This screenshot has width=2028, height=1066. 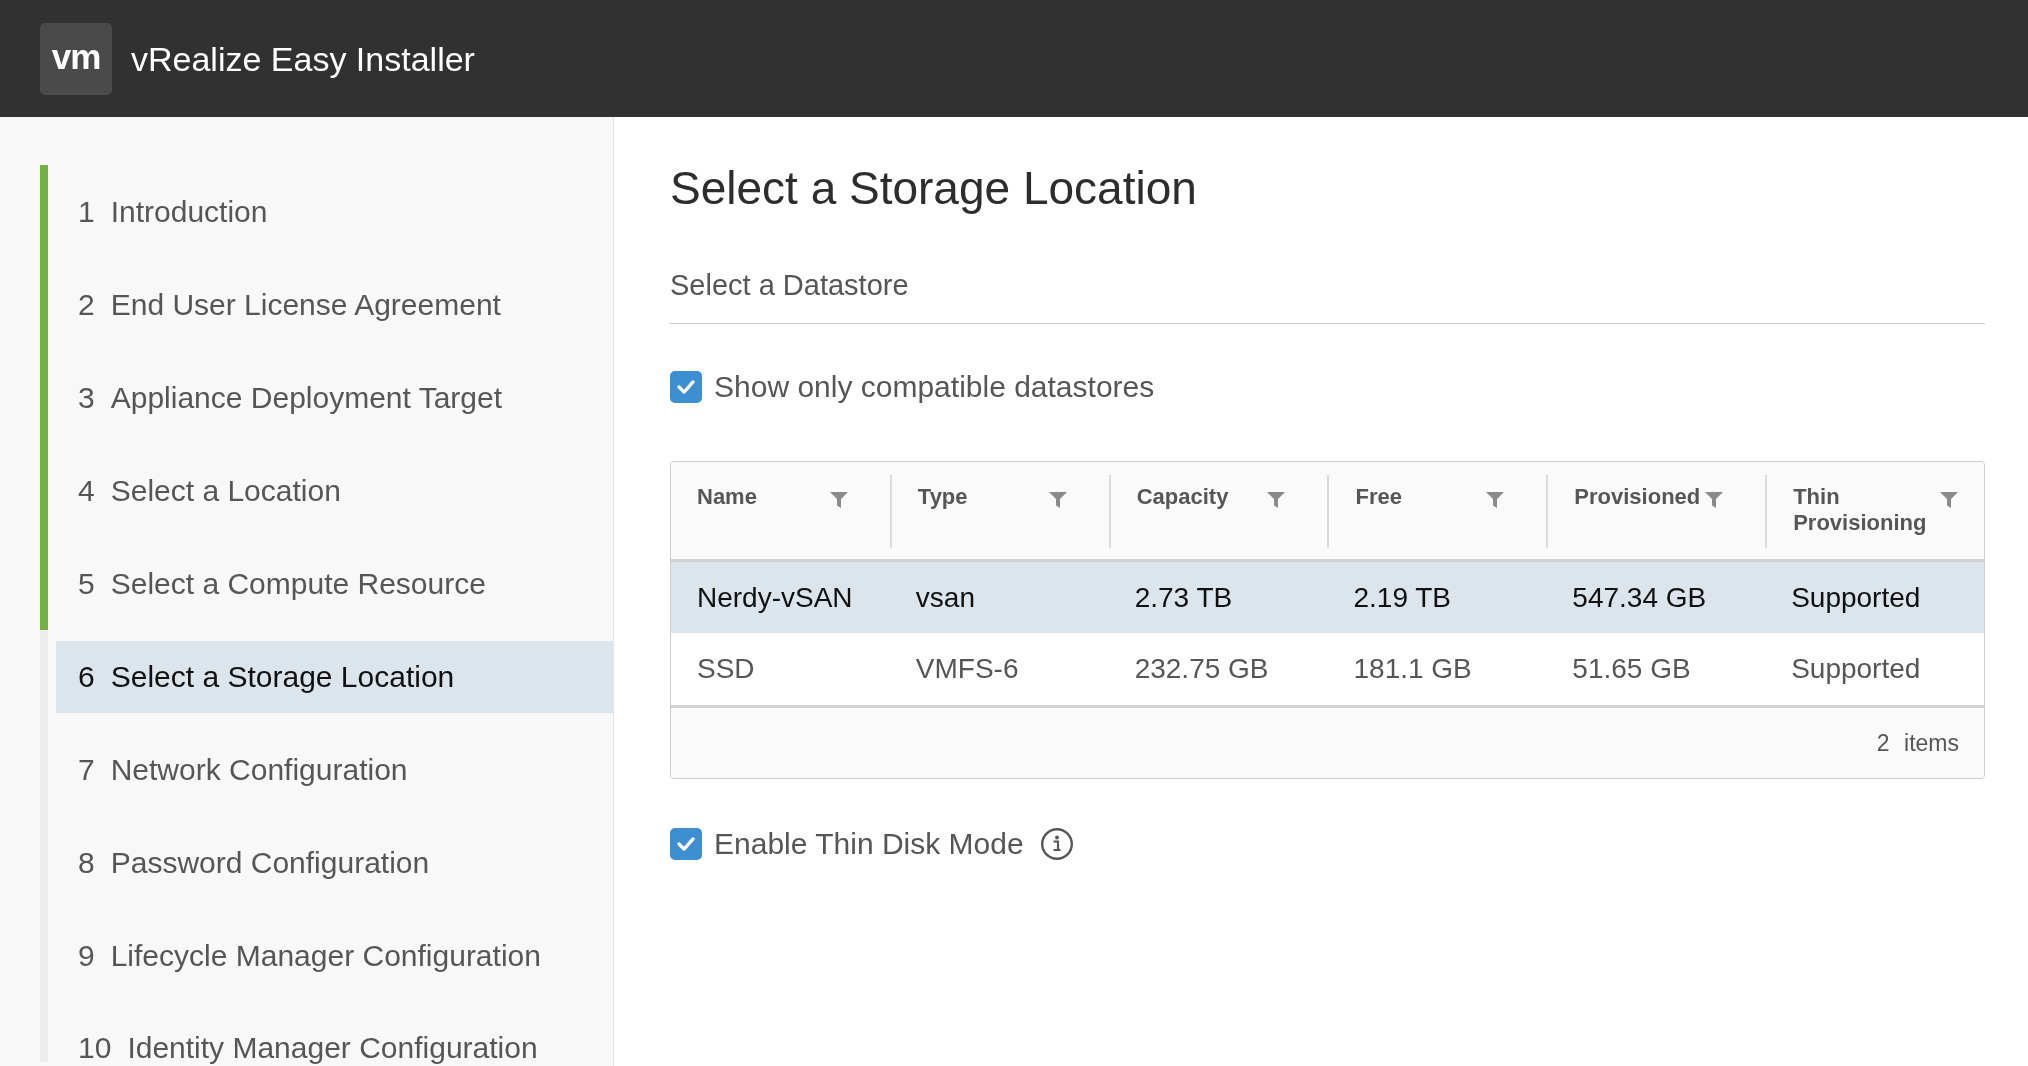 What do you see at coordinates (334, 304) in the screenshot?
I see `wizard-step: 2 End User License Agreement` at bounding box center [334, 304].